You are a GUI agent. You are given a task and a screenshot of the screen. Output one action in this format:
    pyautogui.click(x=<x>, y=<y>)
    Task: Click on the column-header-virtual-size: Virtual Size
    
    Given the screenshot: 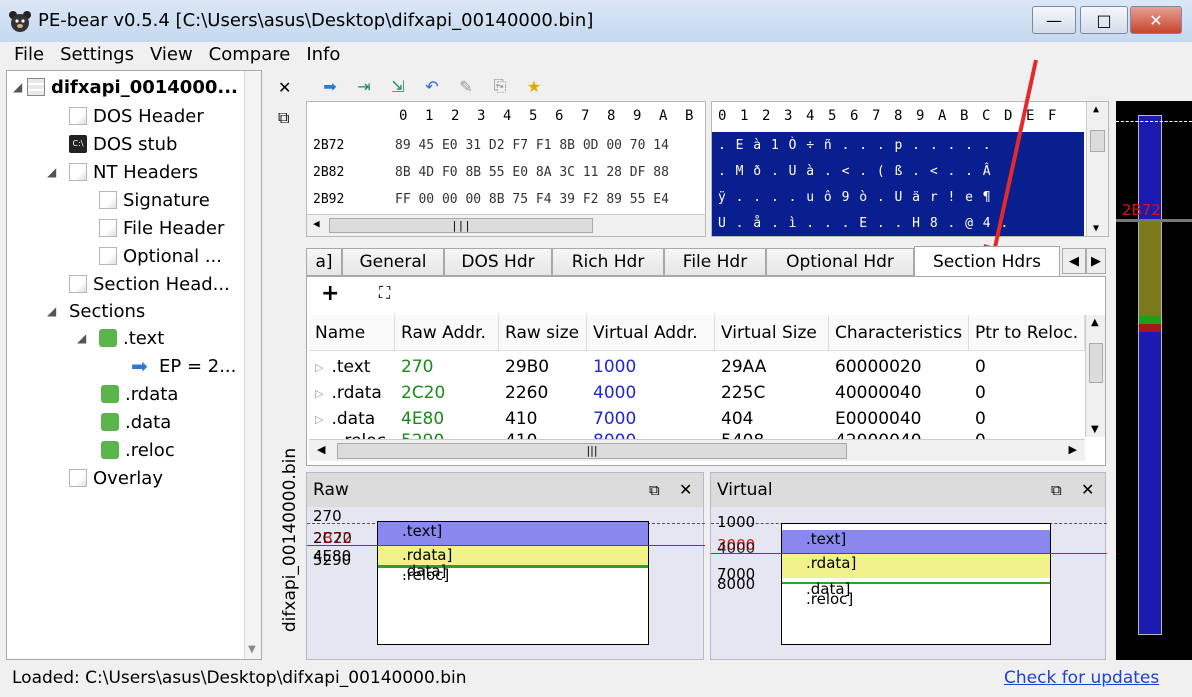 What is the action you would take?
    pyautogui.click(x=772, y=333)
    